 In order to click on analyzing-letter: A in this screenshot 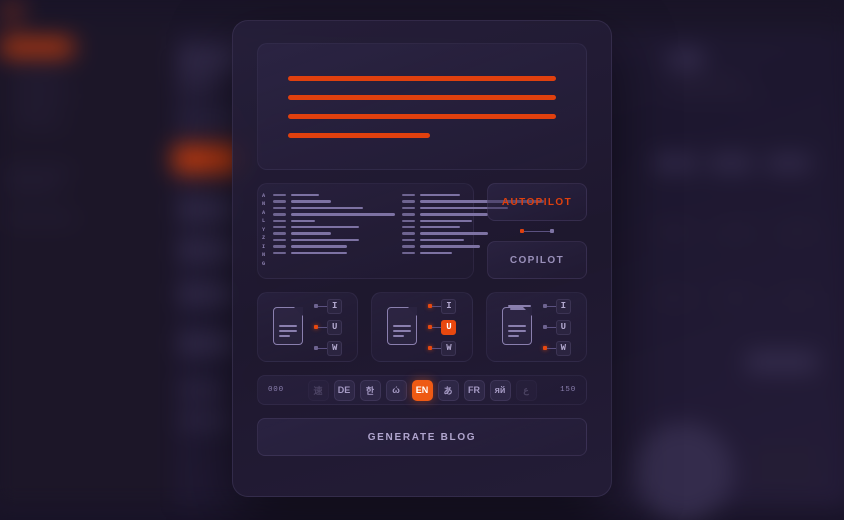, I will do `click(264, 196)`.